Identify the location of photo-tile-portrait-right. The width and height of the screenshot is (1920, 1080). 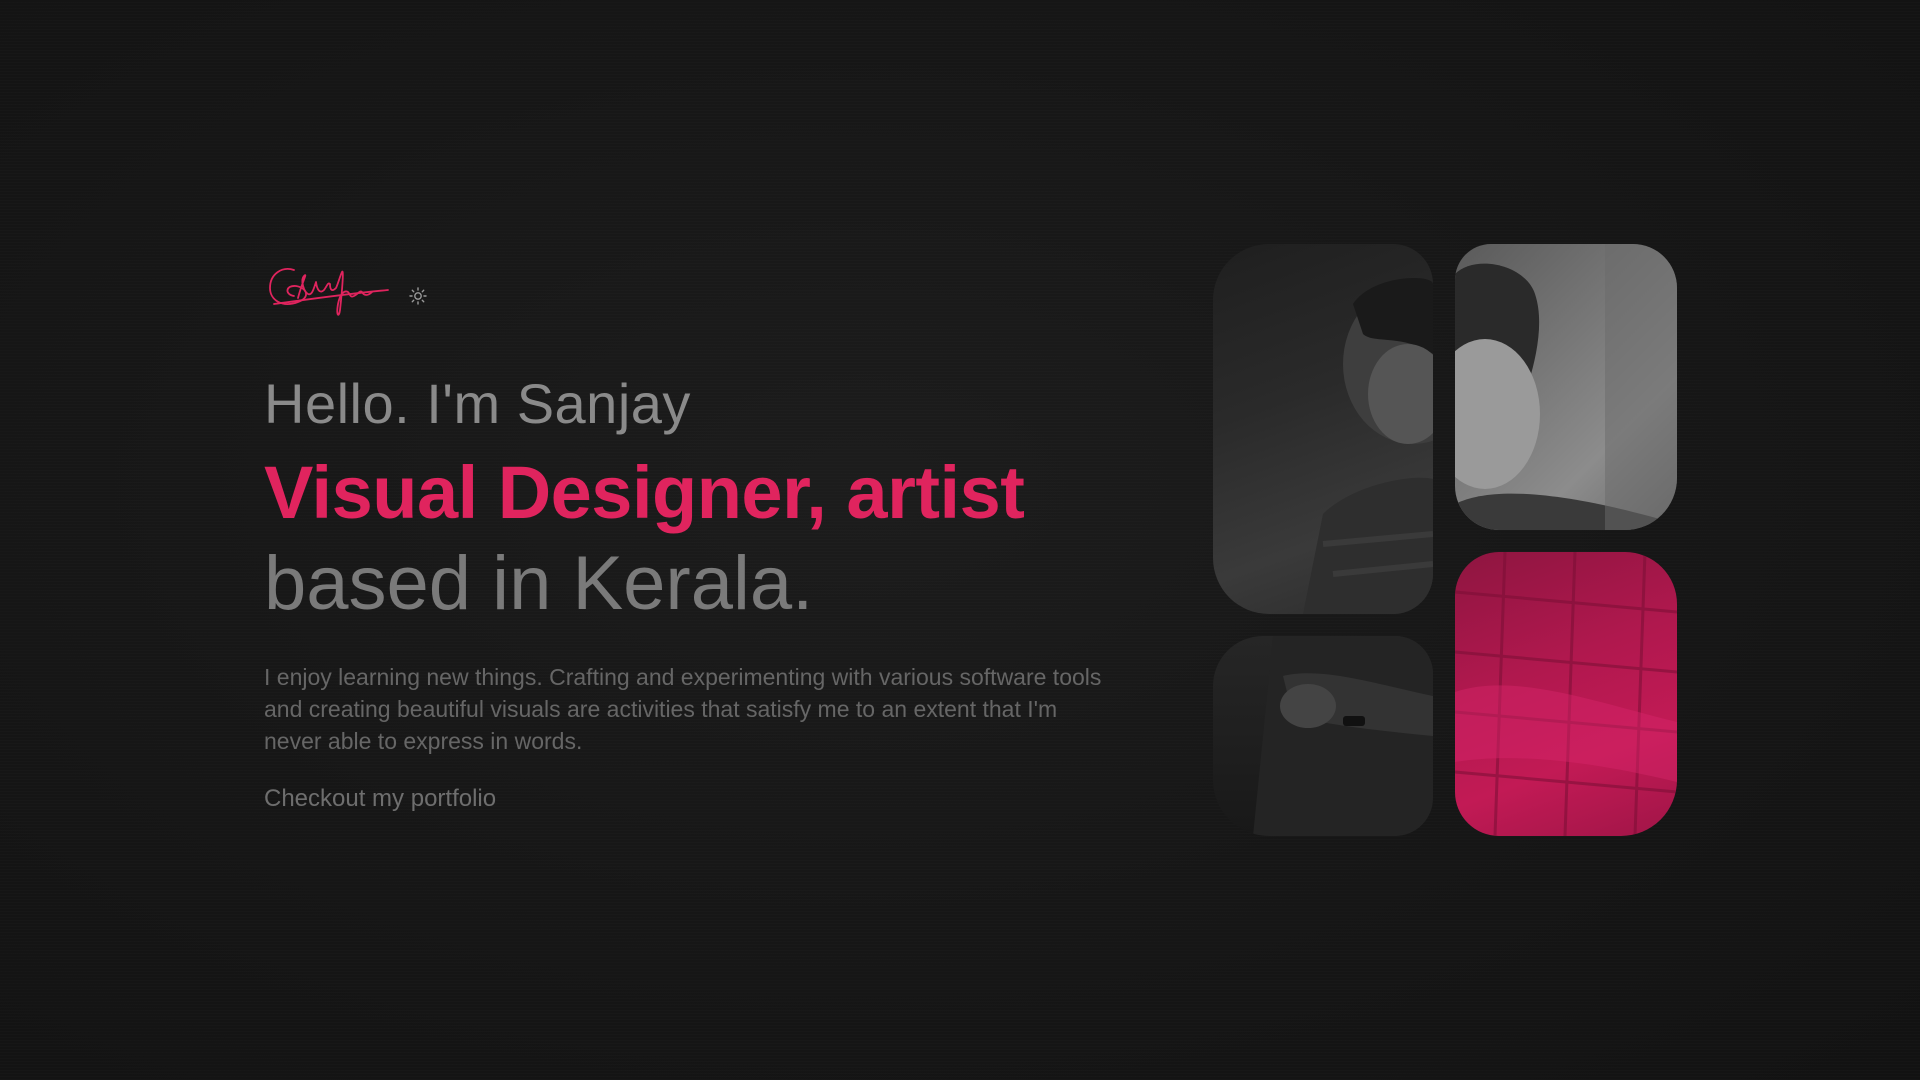
(1566, 387).